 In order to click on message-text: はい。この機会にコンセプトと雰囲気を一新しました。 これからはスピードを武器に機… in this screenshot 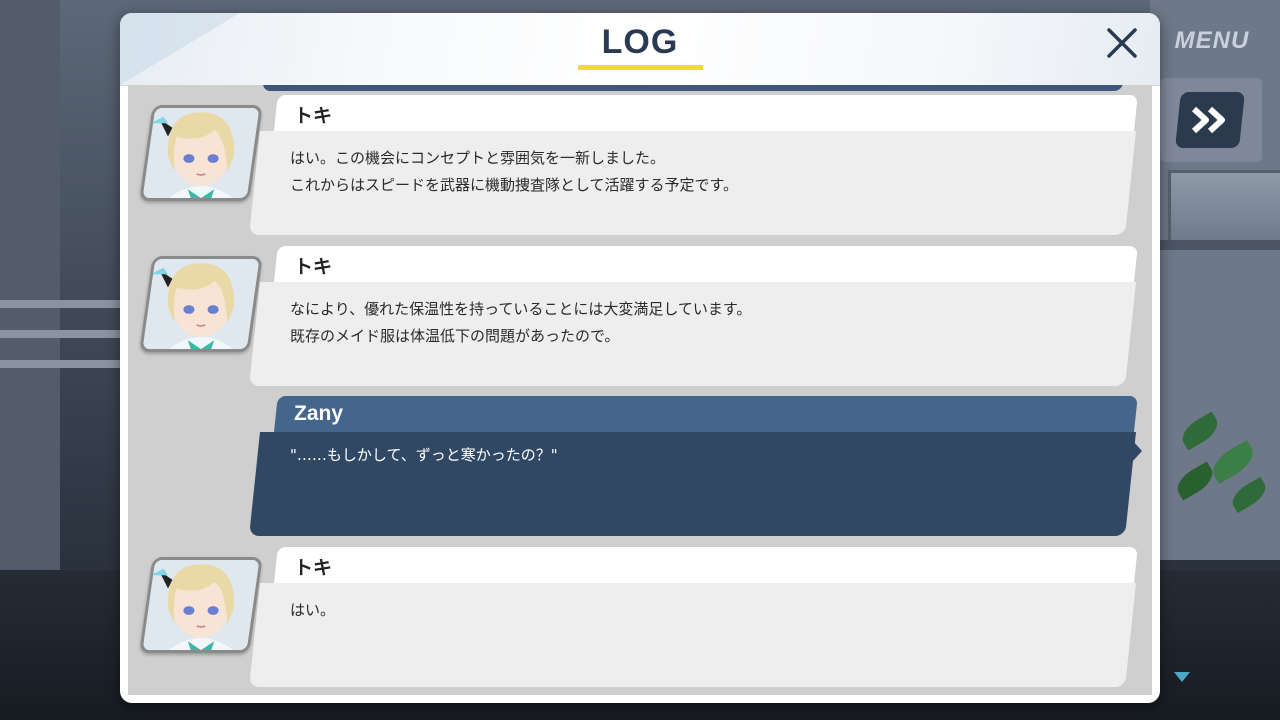, I will do `click(514, 171)`.